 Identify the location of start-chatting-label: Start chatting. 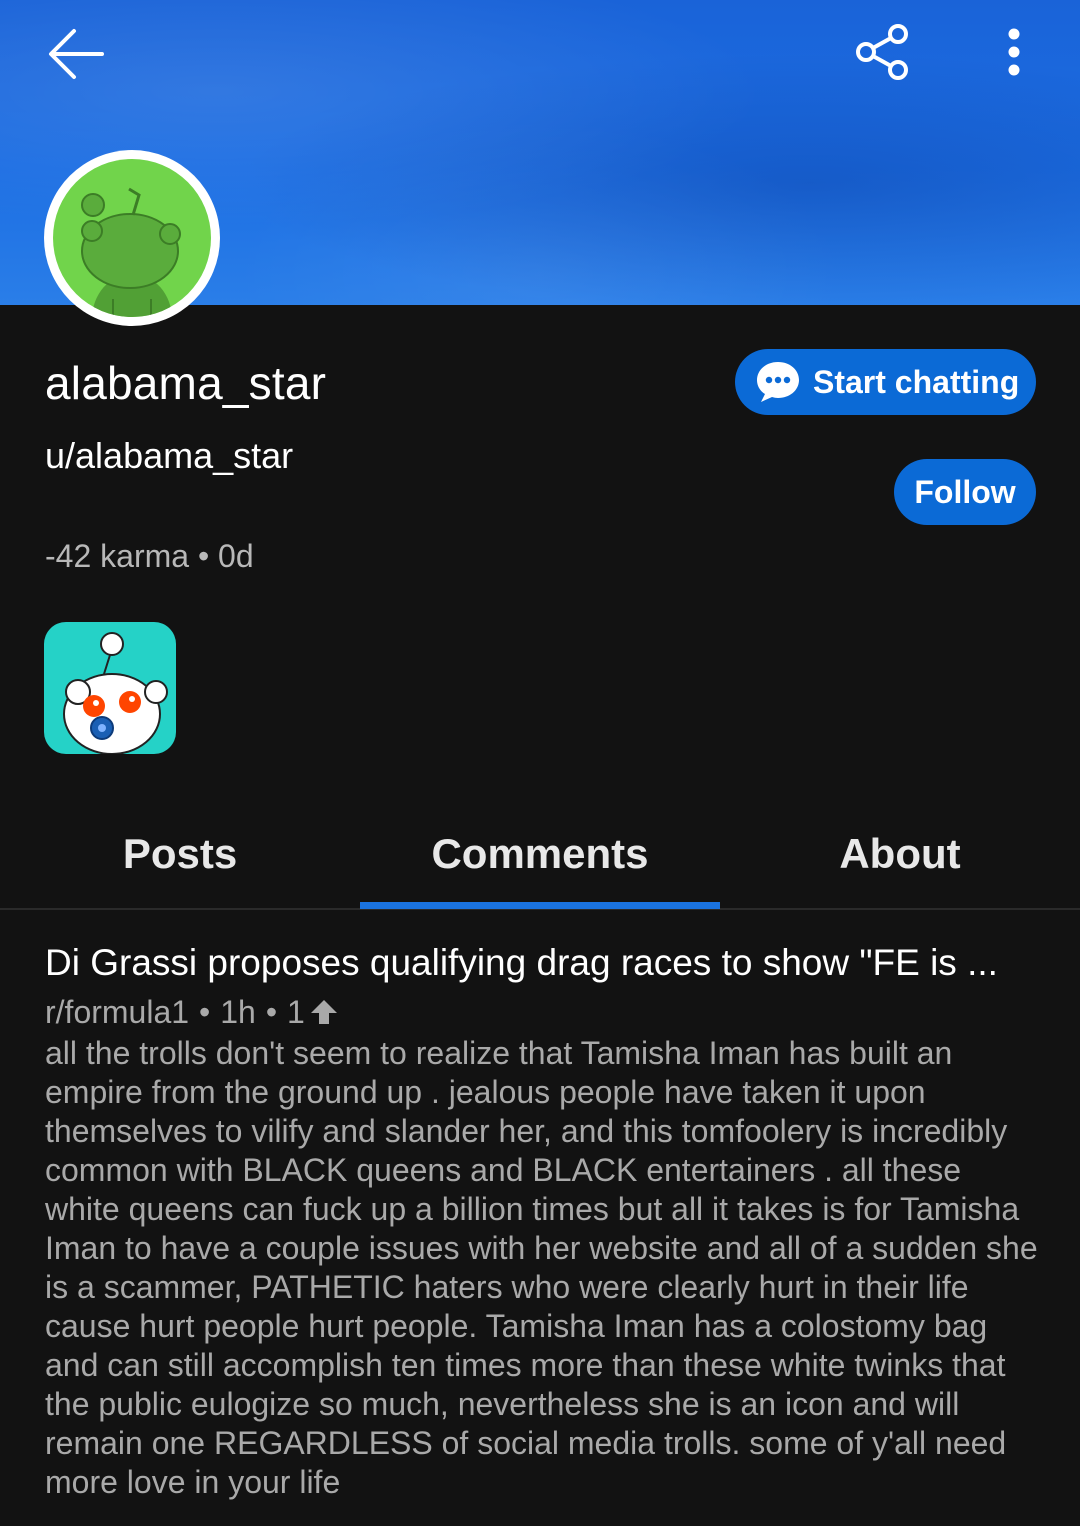
(916, 381).